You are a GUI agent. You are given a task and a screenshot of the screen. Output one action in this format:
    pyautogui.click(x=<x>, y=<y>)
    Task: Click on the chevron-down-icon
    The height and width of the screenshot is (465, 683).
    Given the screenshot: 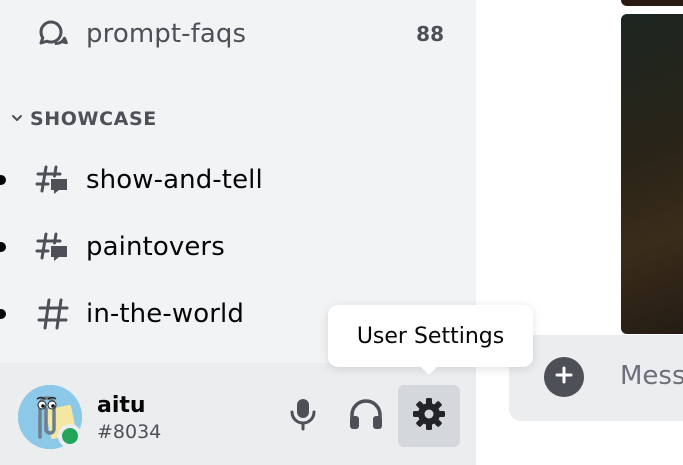 What is the action you would take?
    pyautogui.click(x=17, y=119)
    